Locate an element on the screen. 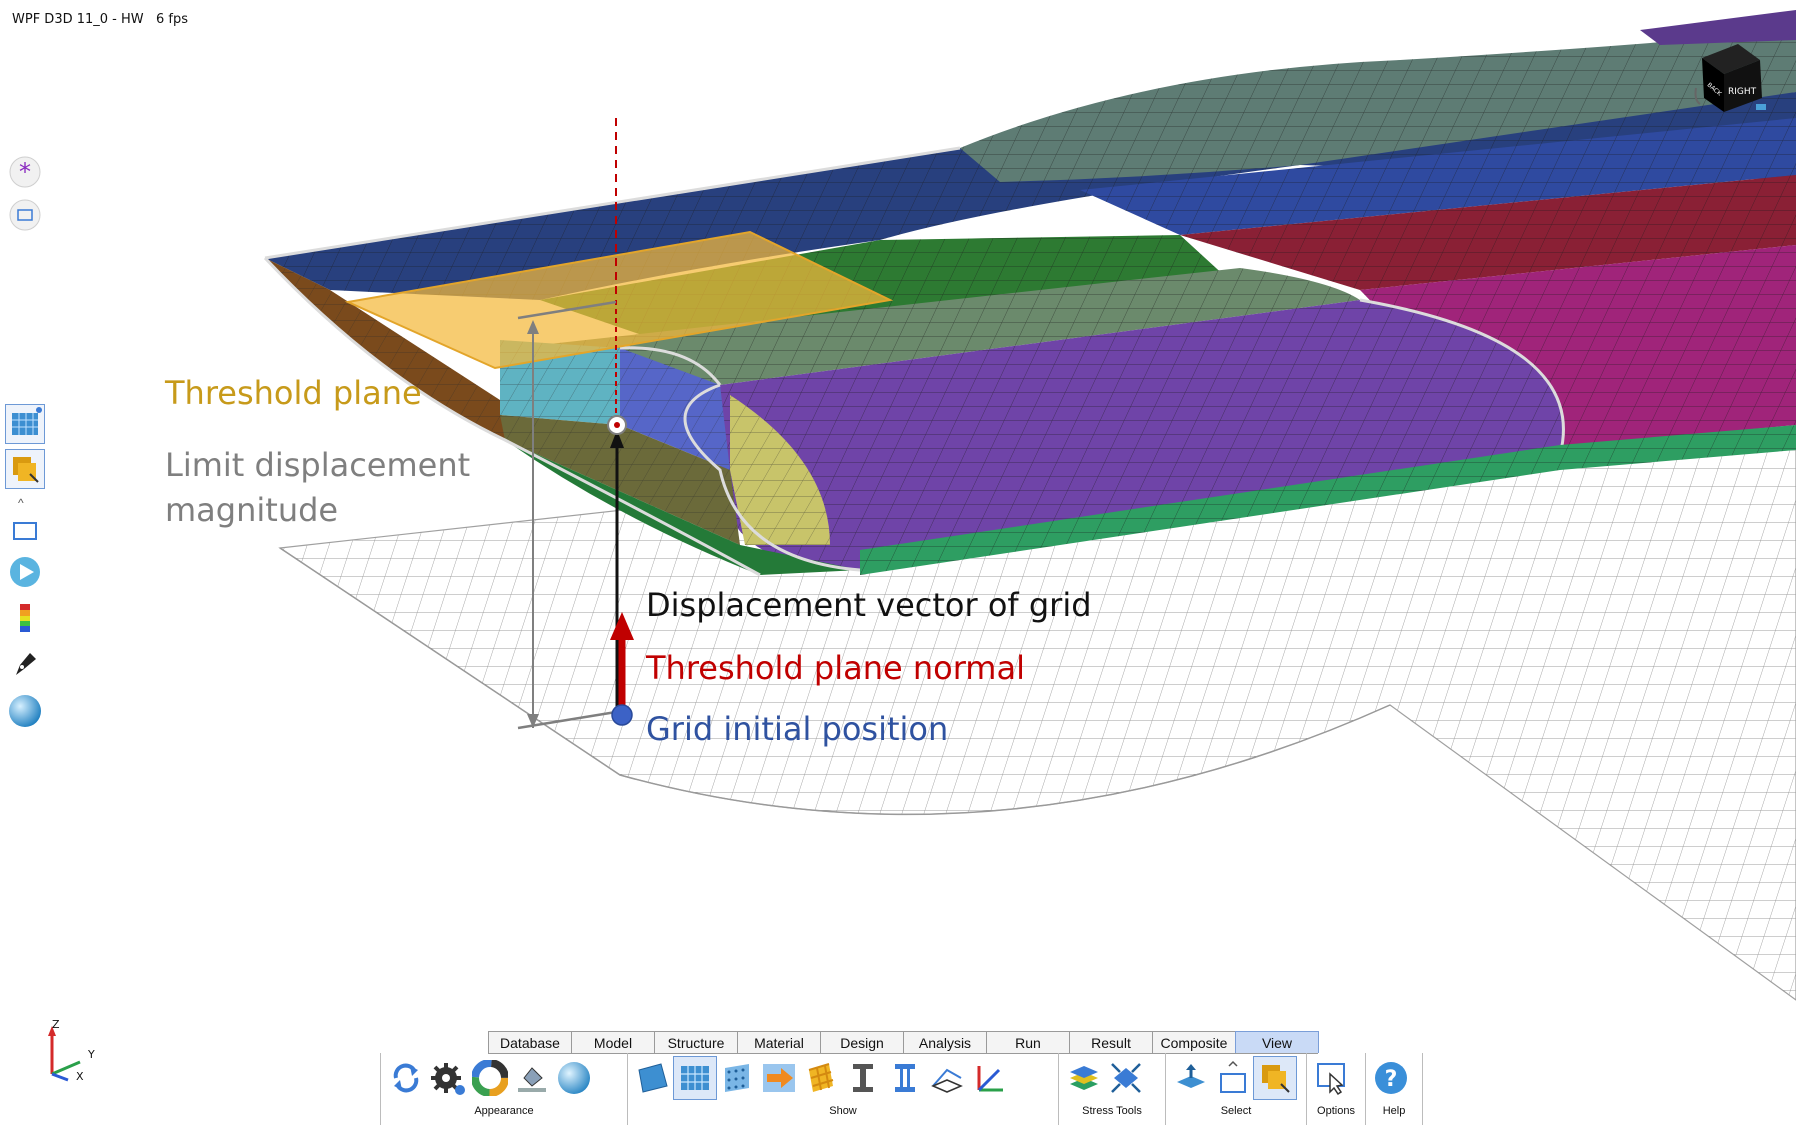 This screenshot has width=1796, height=1125. color-legend-icon is located at coordinates (25, 618).